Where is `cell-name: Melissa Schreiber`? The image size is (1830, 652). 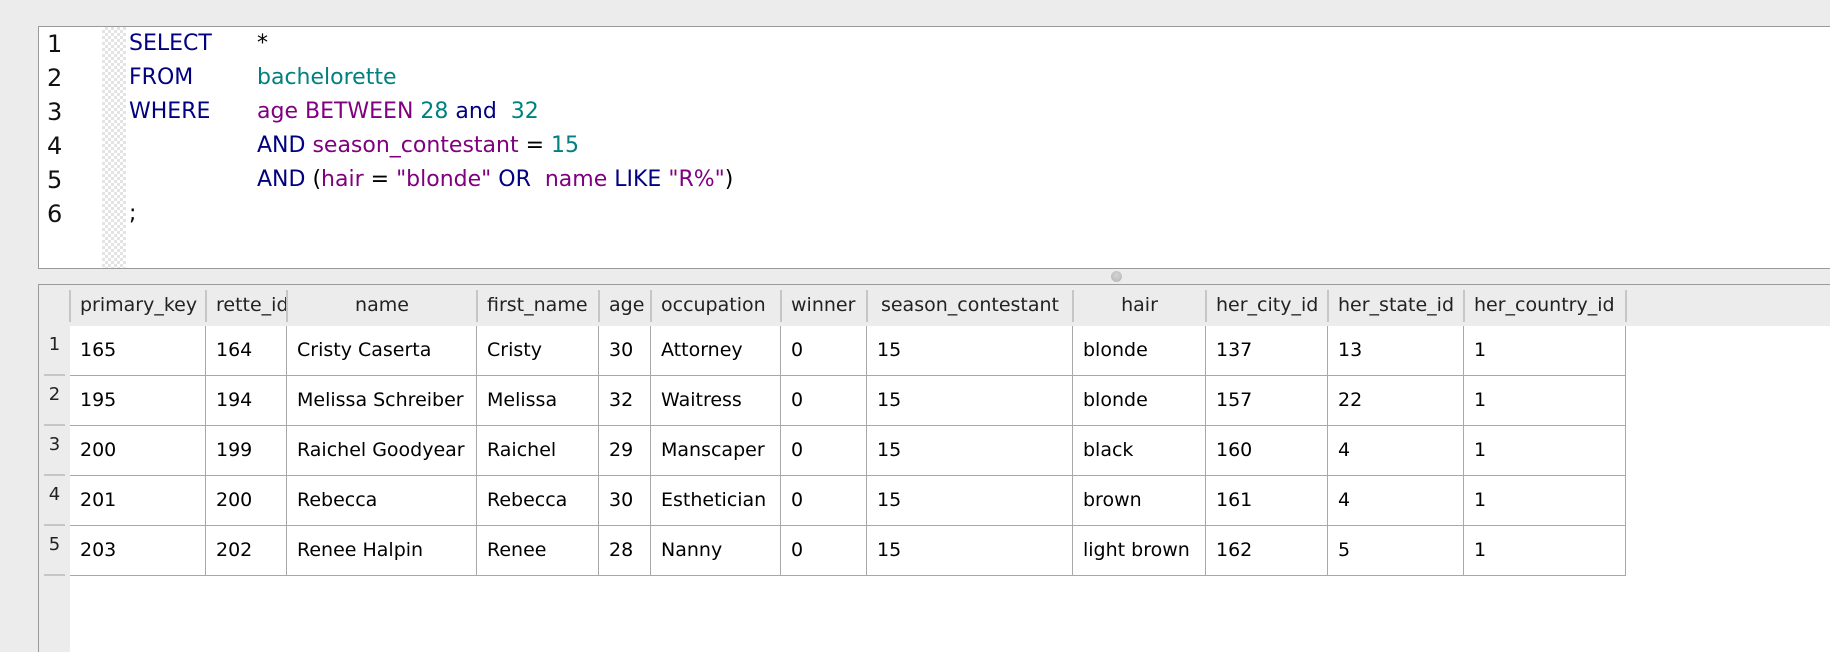
cell-name: Melissa Schreiber is located at coordinates (382, 401).